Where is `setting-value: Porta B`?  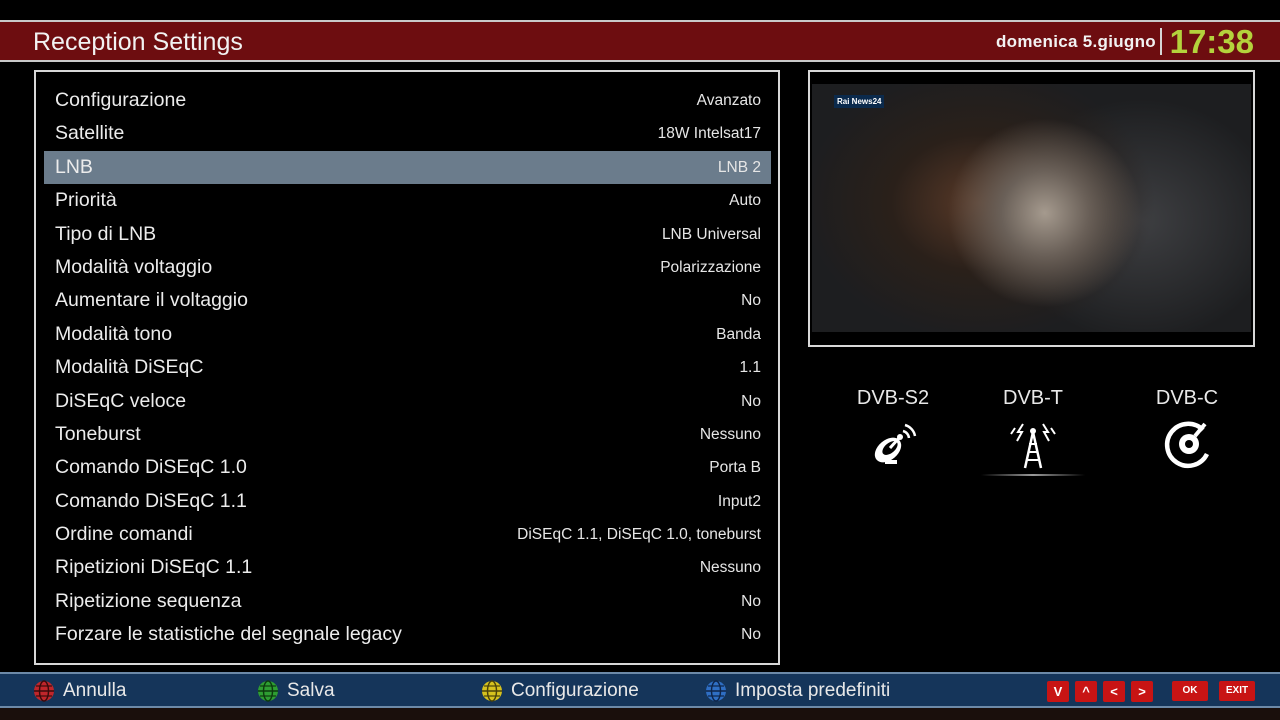
setting-value: Porta B is located at coordinates (735, 468).